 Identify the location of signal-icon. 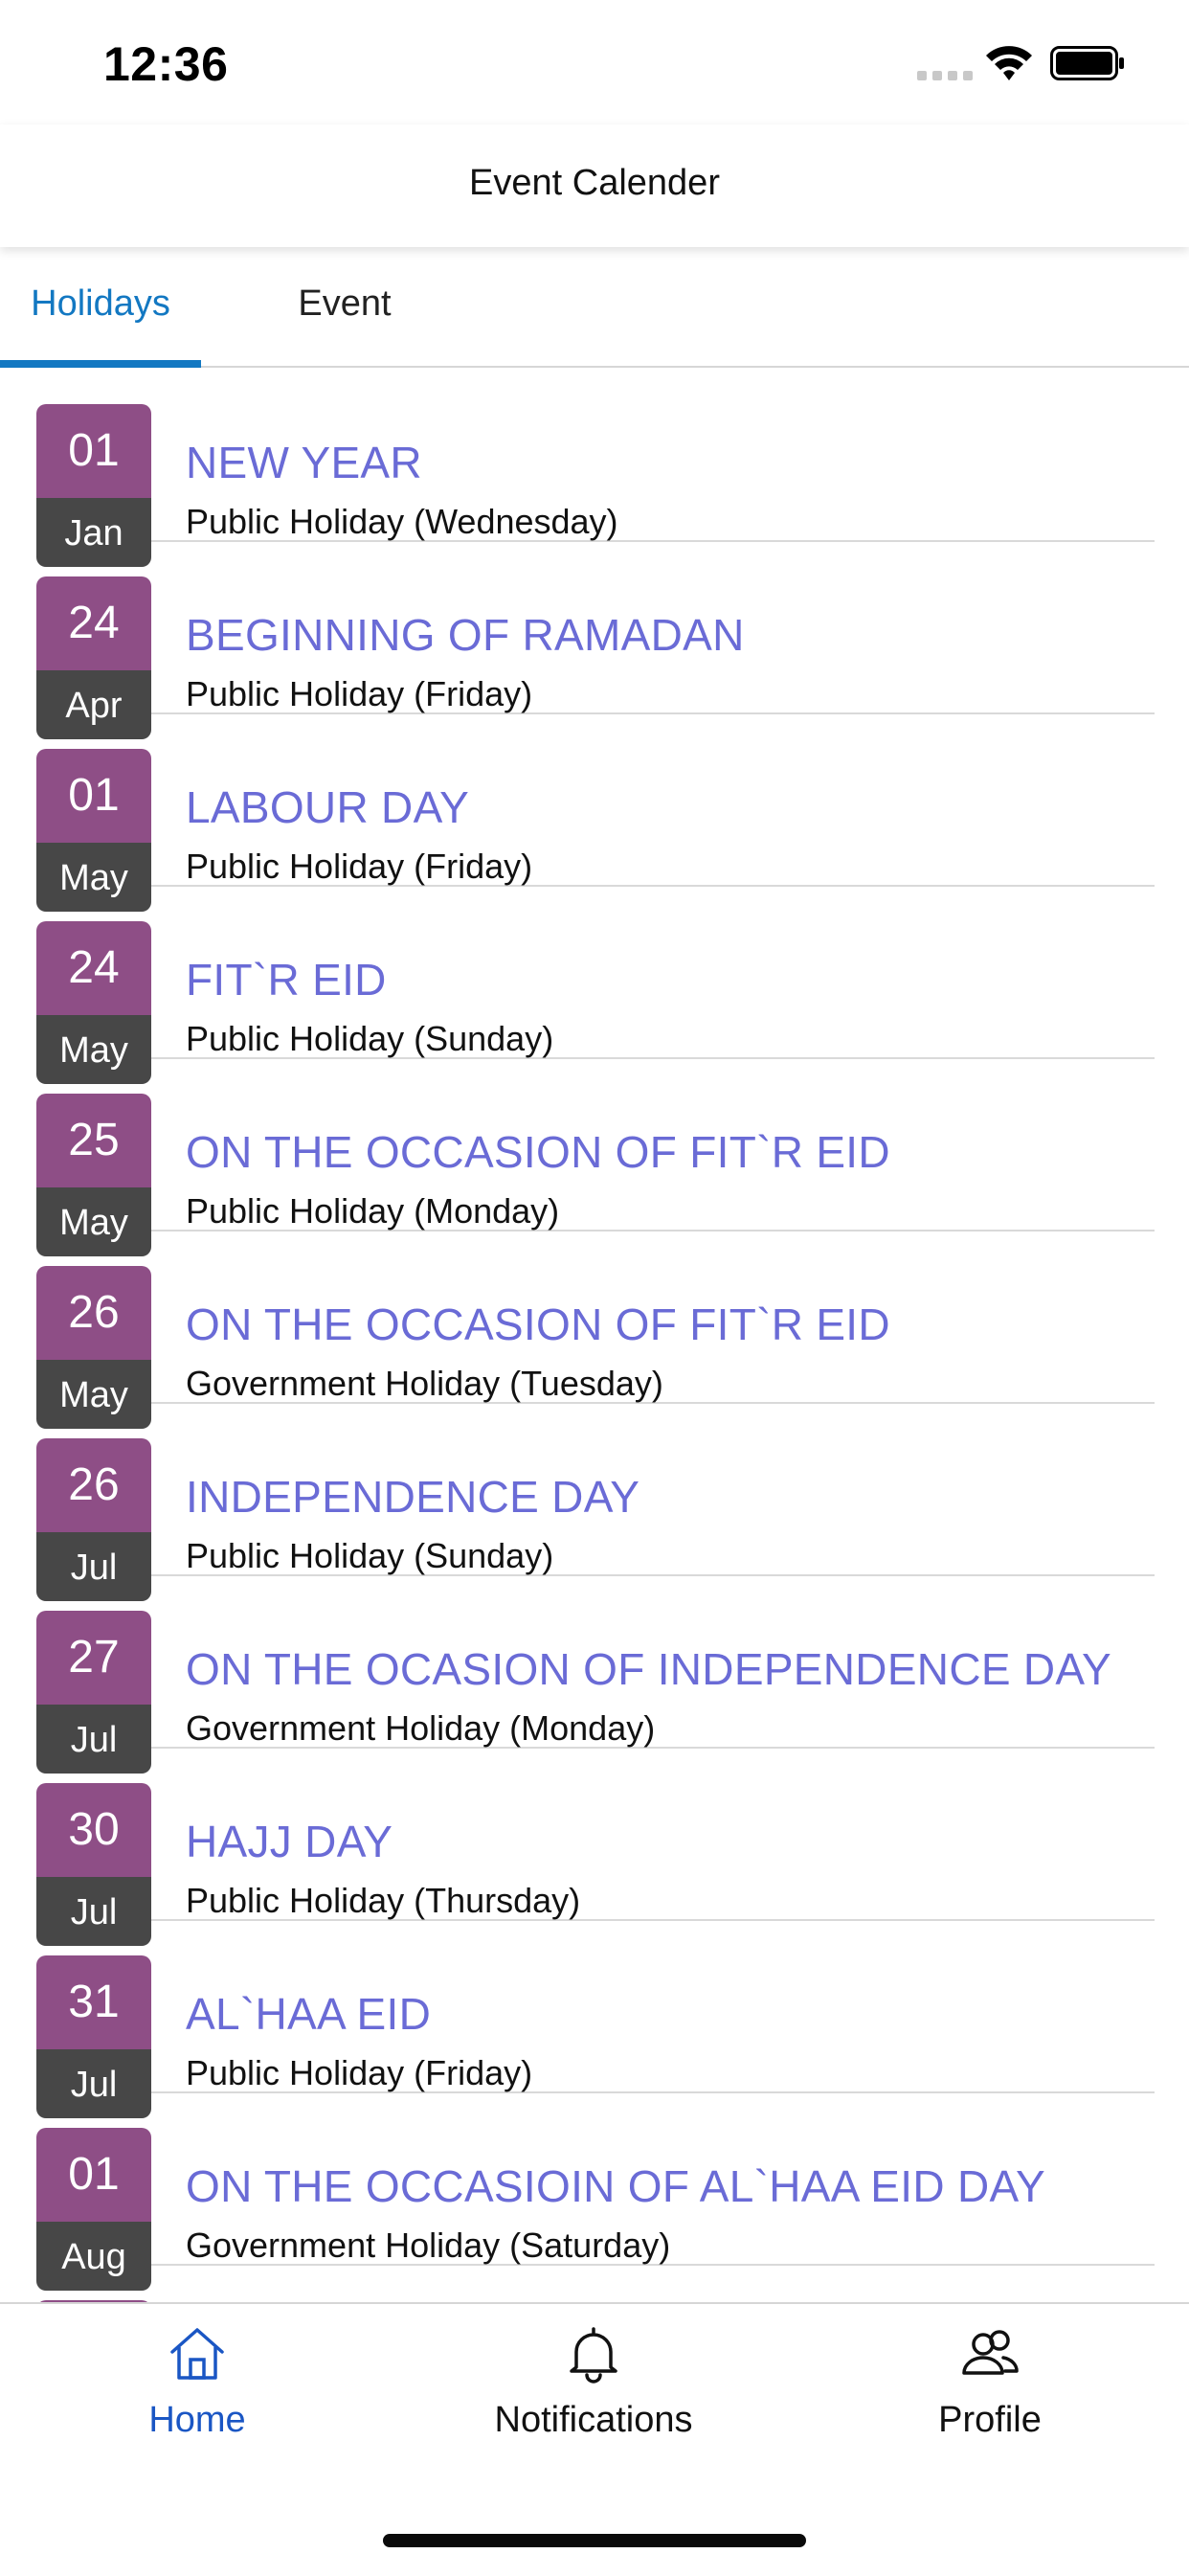
(945, 75).